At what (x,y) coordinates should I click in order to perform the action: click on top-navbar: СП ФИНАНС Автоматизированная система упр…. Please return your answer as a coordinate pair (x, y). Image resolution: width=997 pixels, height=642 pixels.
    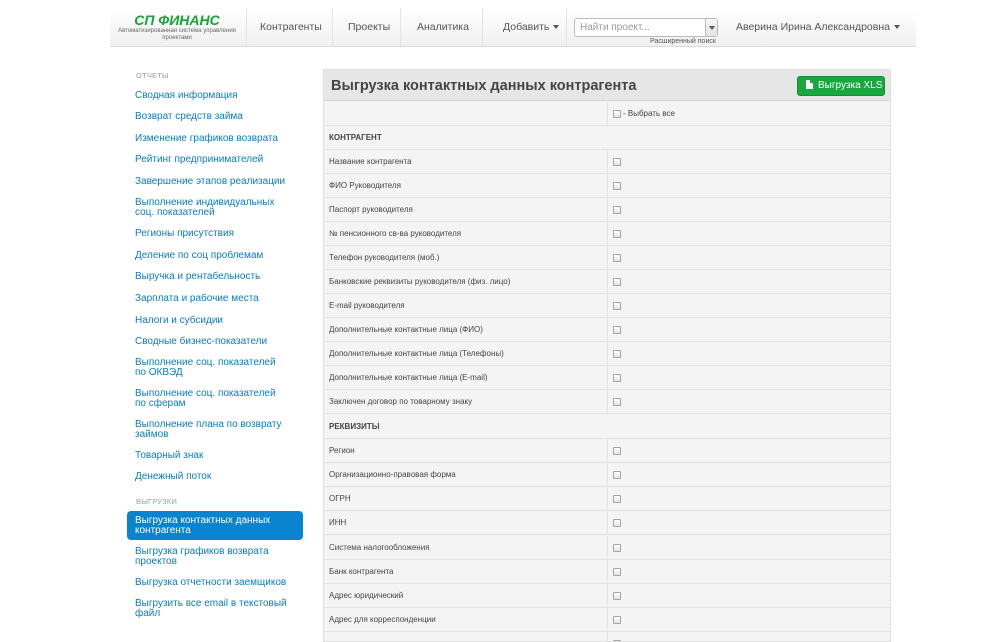
    Looking at the image, I should click on (513, 27).